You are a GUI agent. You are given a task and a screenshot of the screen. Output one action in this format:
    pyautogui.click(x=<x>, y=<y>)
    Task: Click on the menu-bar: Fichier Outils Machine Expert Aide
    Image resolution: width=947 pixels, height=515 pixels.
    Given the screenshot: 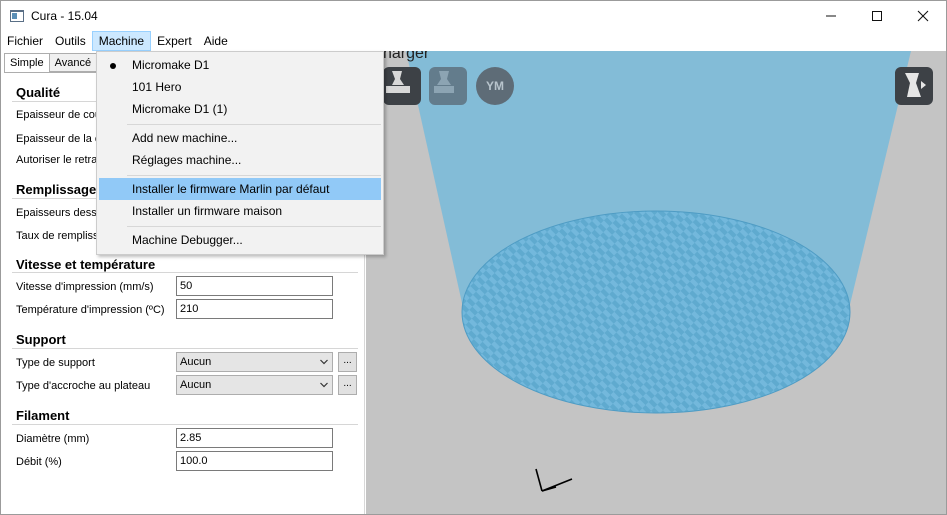 What is the action you would take?
    pyautogui.click(x=473, y=41)
    